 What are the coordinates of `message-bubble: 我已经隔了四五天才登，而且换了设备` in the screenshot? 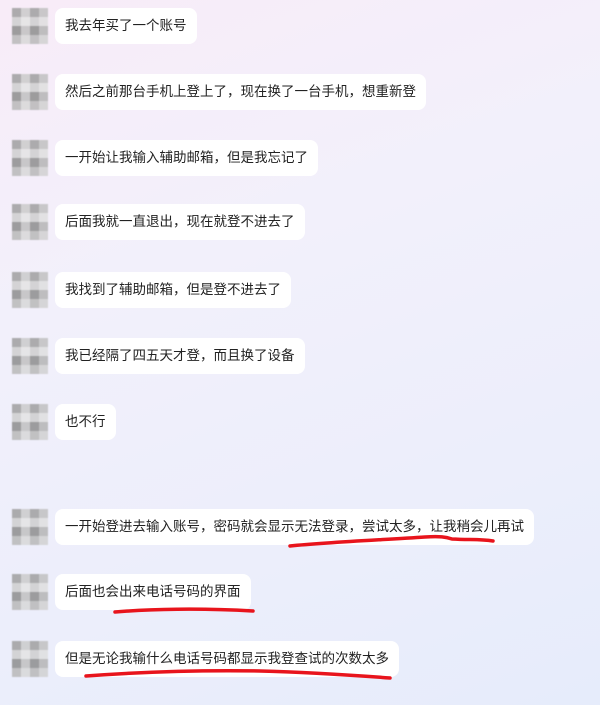 It's located at (180, 356).